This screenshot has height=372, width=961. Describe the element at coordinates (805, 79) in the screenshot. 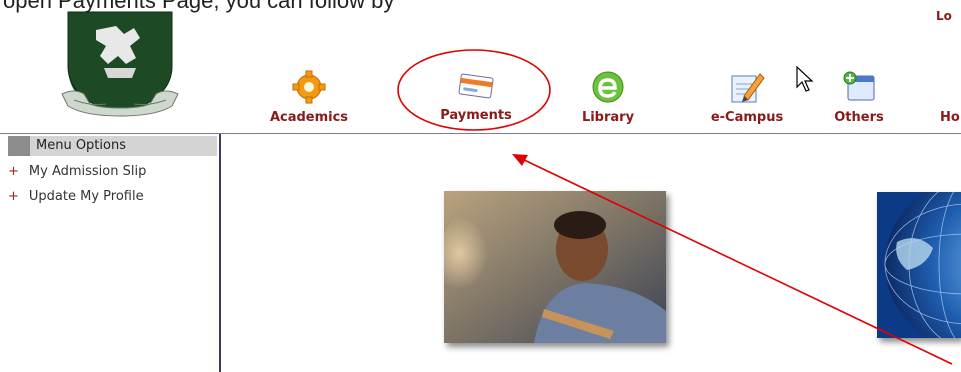

I see `mouse-cursor-icon` at that location.